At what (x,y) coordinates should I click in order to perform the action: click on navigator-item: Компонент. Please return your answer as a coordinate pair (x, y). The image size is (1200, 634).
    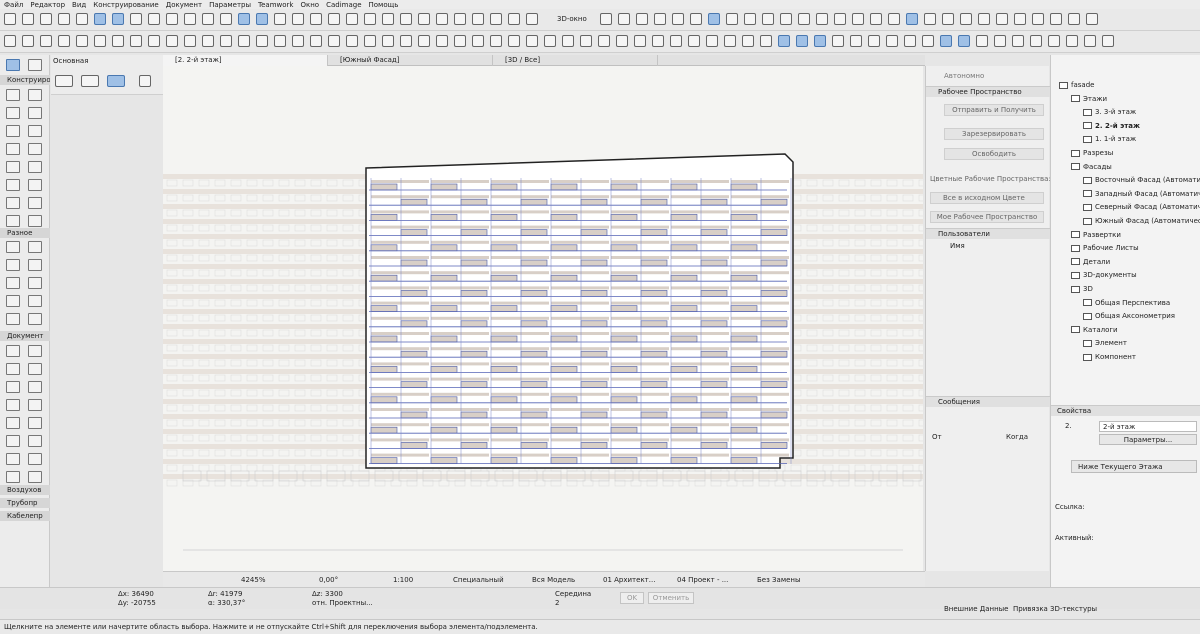
    Looking at the image, I should click on (1109, 357).